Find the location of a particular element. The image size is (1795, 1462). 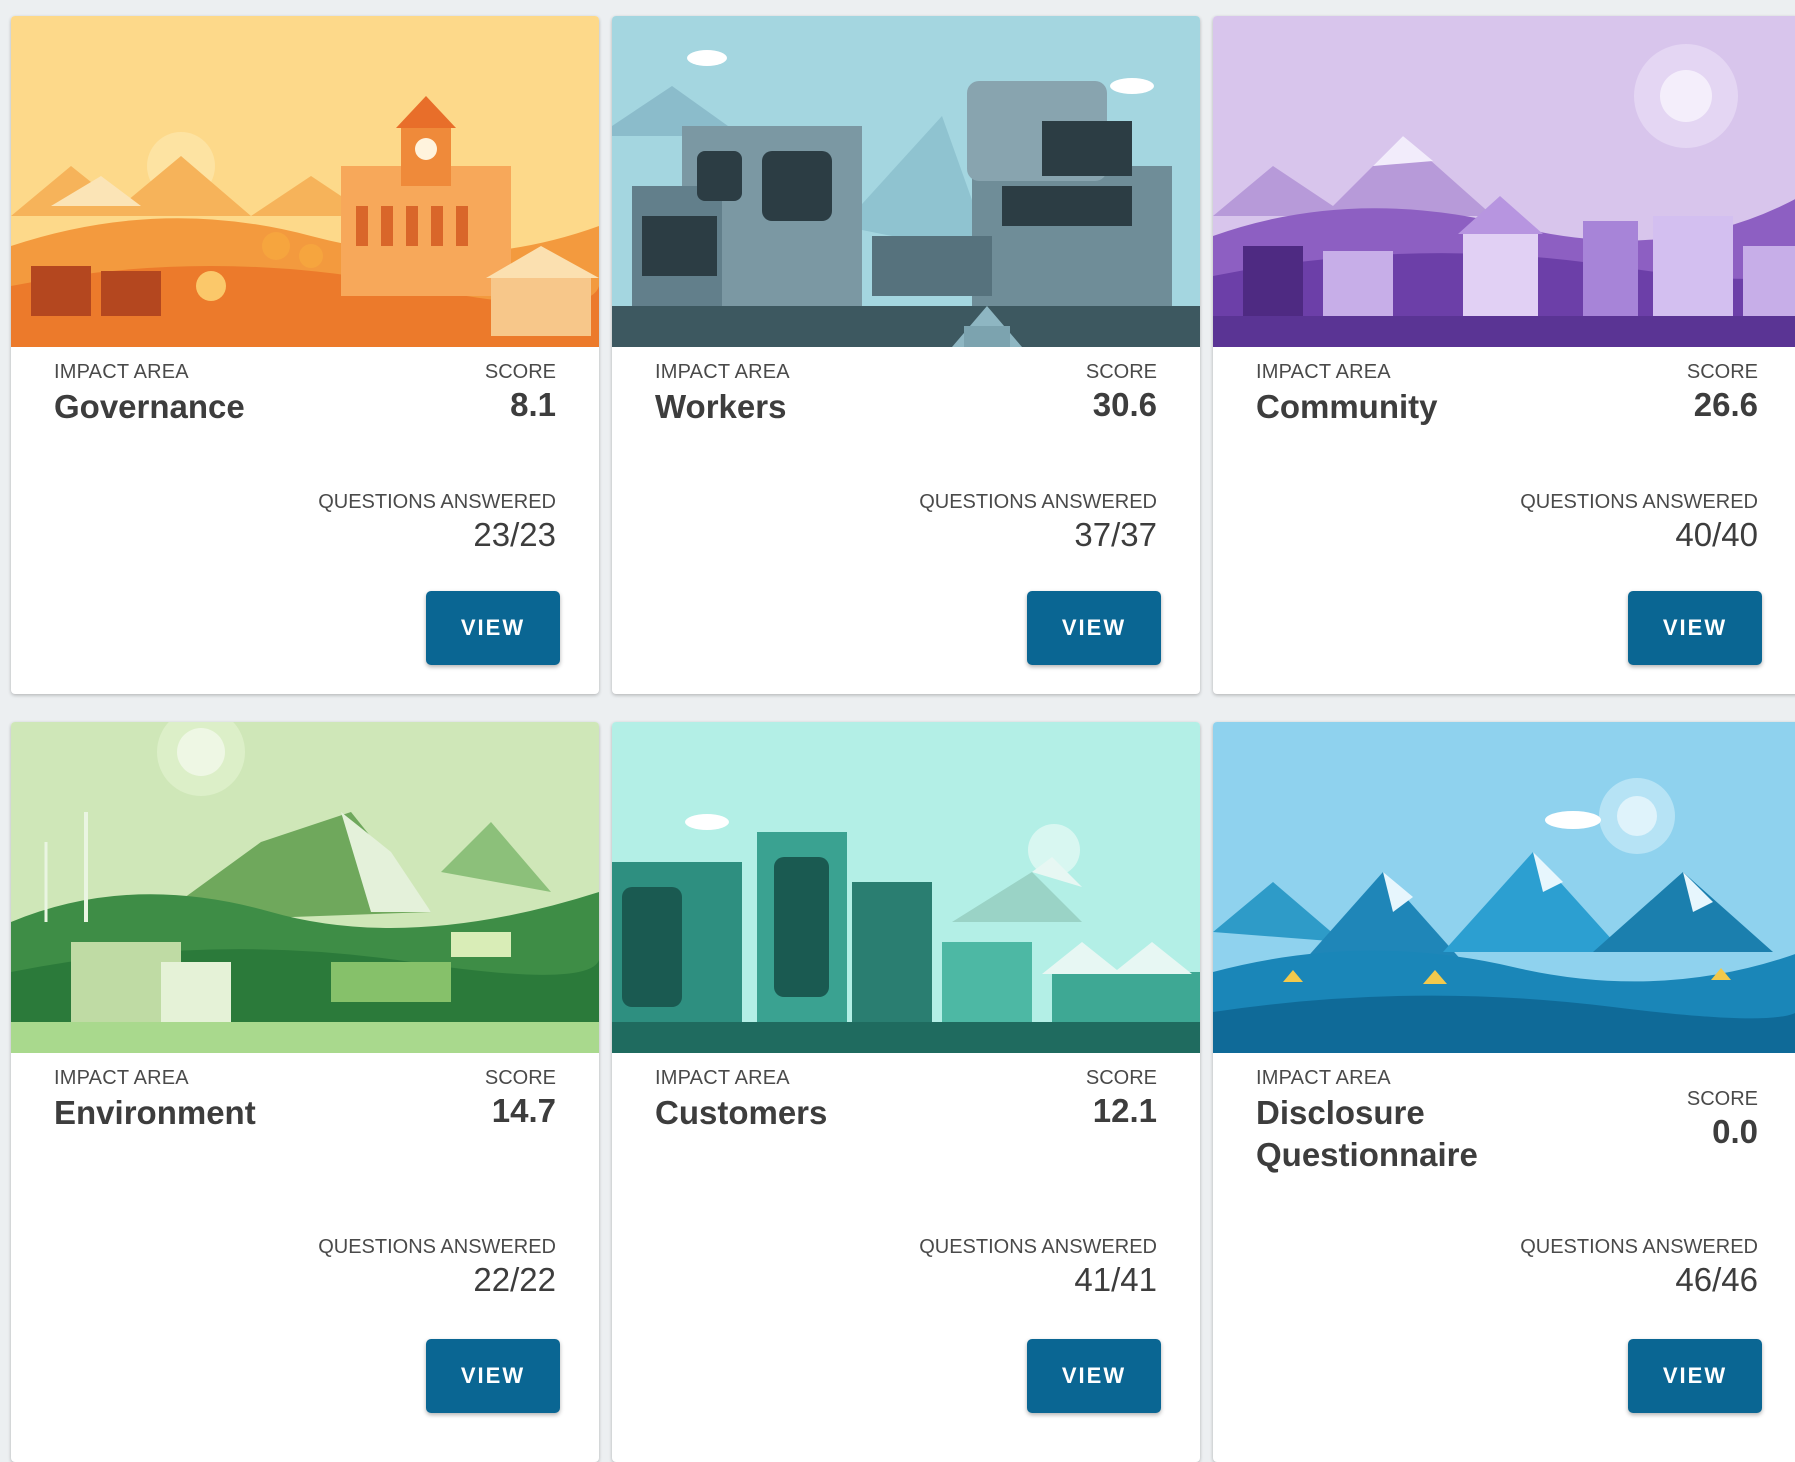

score-value: 14.7 is located at coordinates (523, 1110).